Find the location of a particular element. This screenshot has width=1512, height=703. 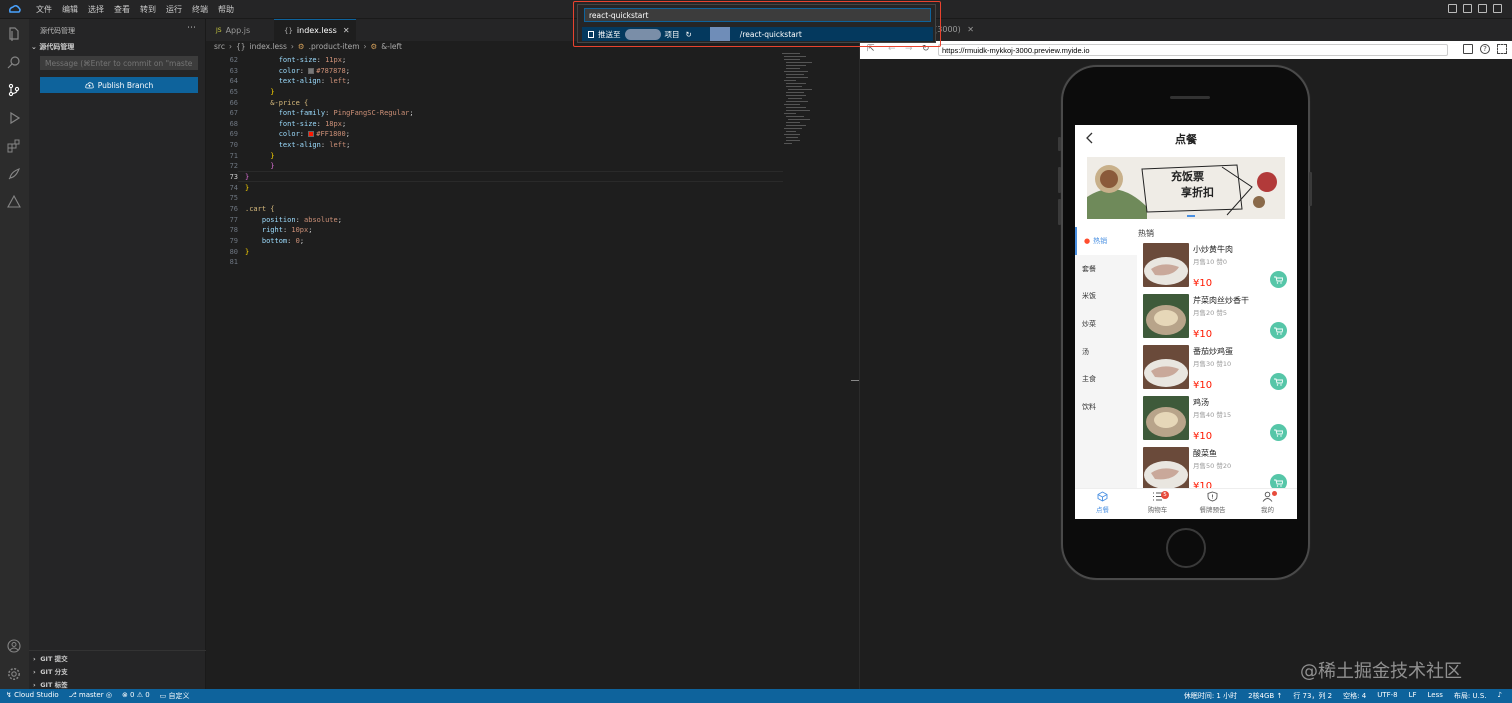

git-tags-section: › GIT 标签 is located at coordinates (50, 684).